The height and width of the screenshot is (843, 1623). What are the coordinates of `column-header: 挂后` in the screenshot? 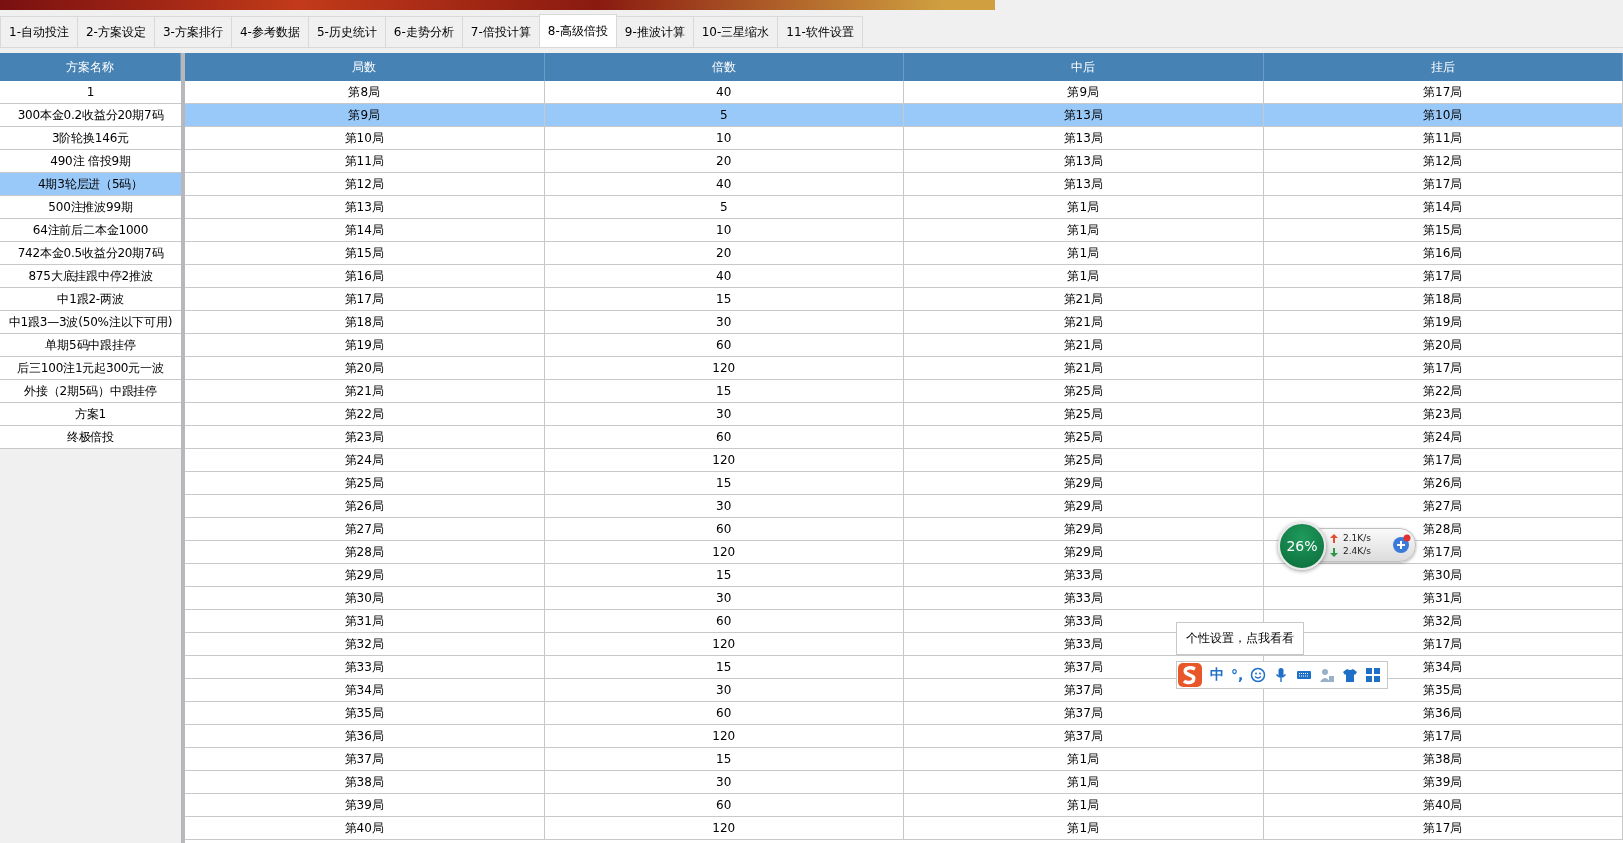 It's located at (1443, 67).